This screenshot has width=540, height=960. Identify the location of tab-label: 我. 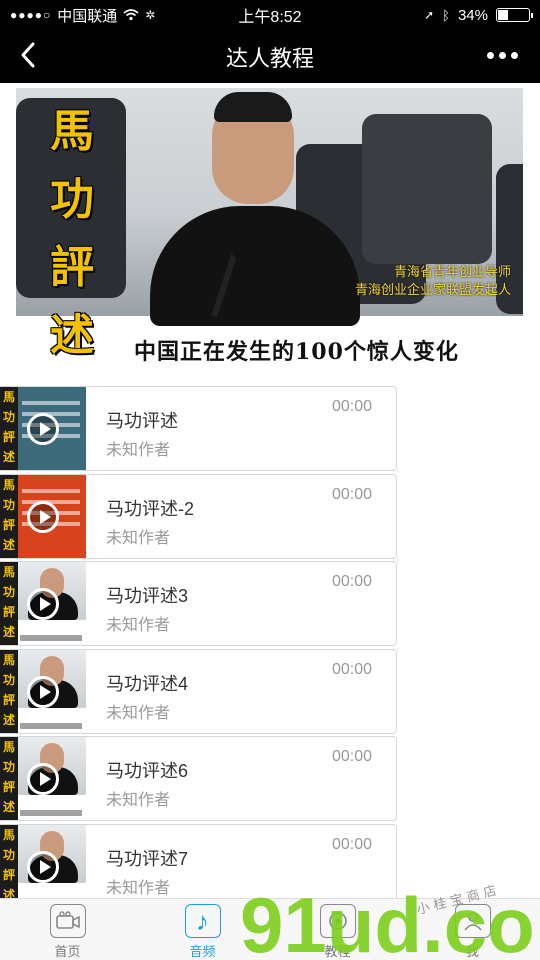
(472, 951).